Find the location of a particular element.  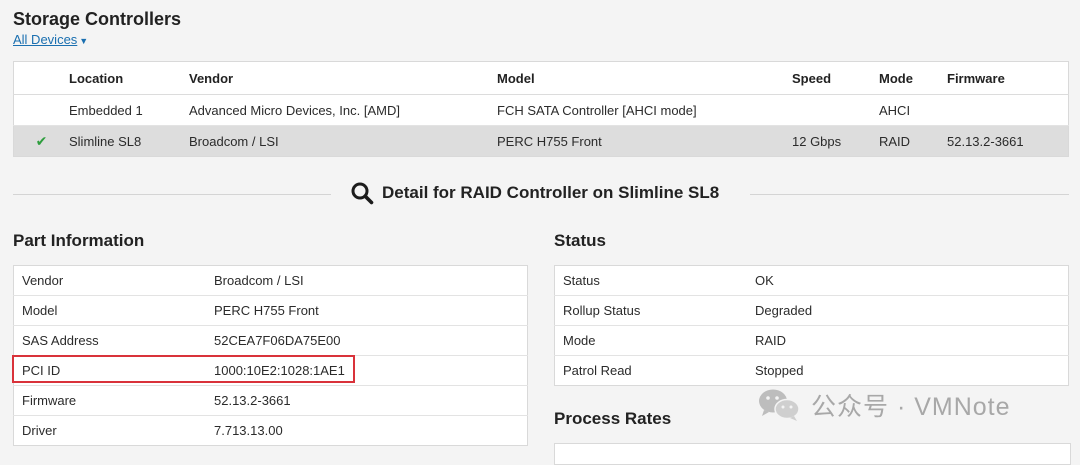

value-rollup-status: Degraded is located at coordinates (908, 310).